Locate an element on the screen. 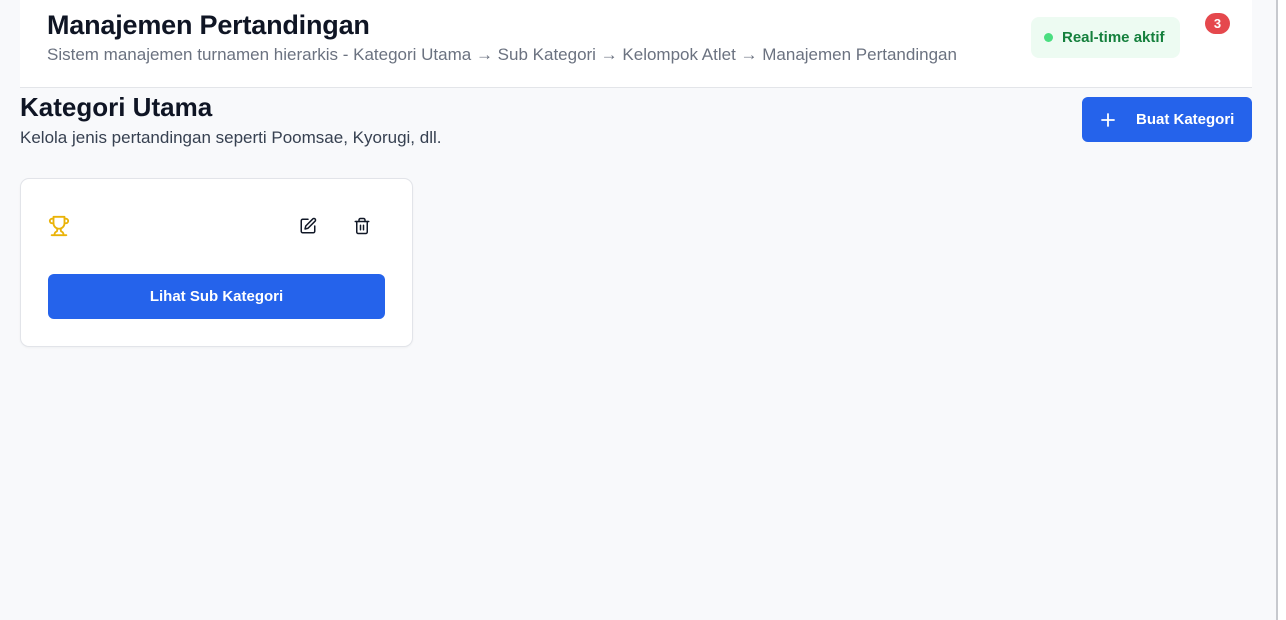 The image size is (1286, 620). trophy-icon is located at coordinates (59, 226).